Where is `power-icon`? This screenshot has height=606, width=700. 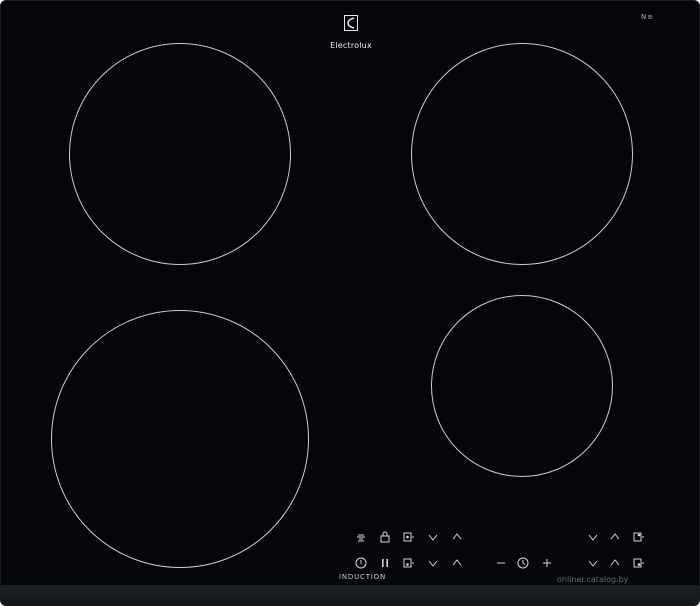
power-icon is located at coordinates (361, 563).